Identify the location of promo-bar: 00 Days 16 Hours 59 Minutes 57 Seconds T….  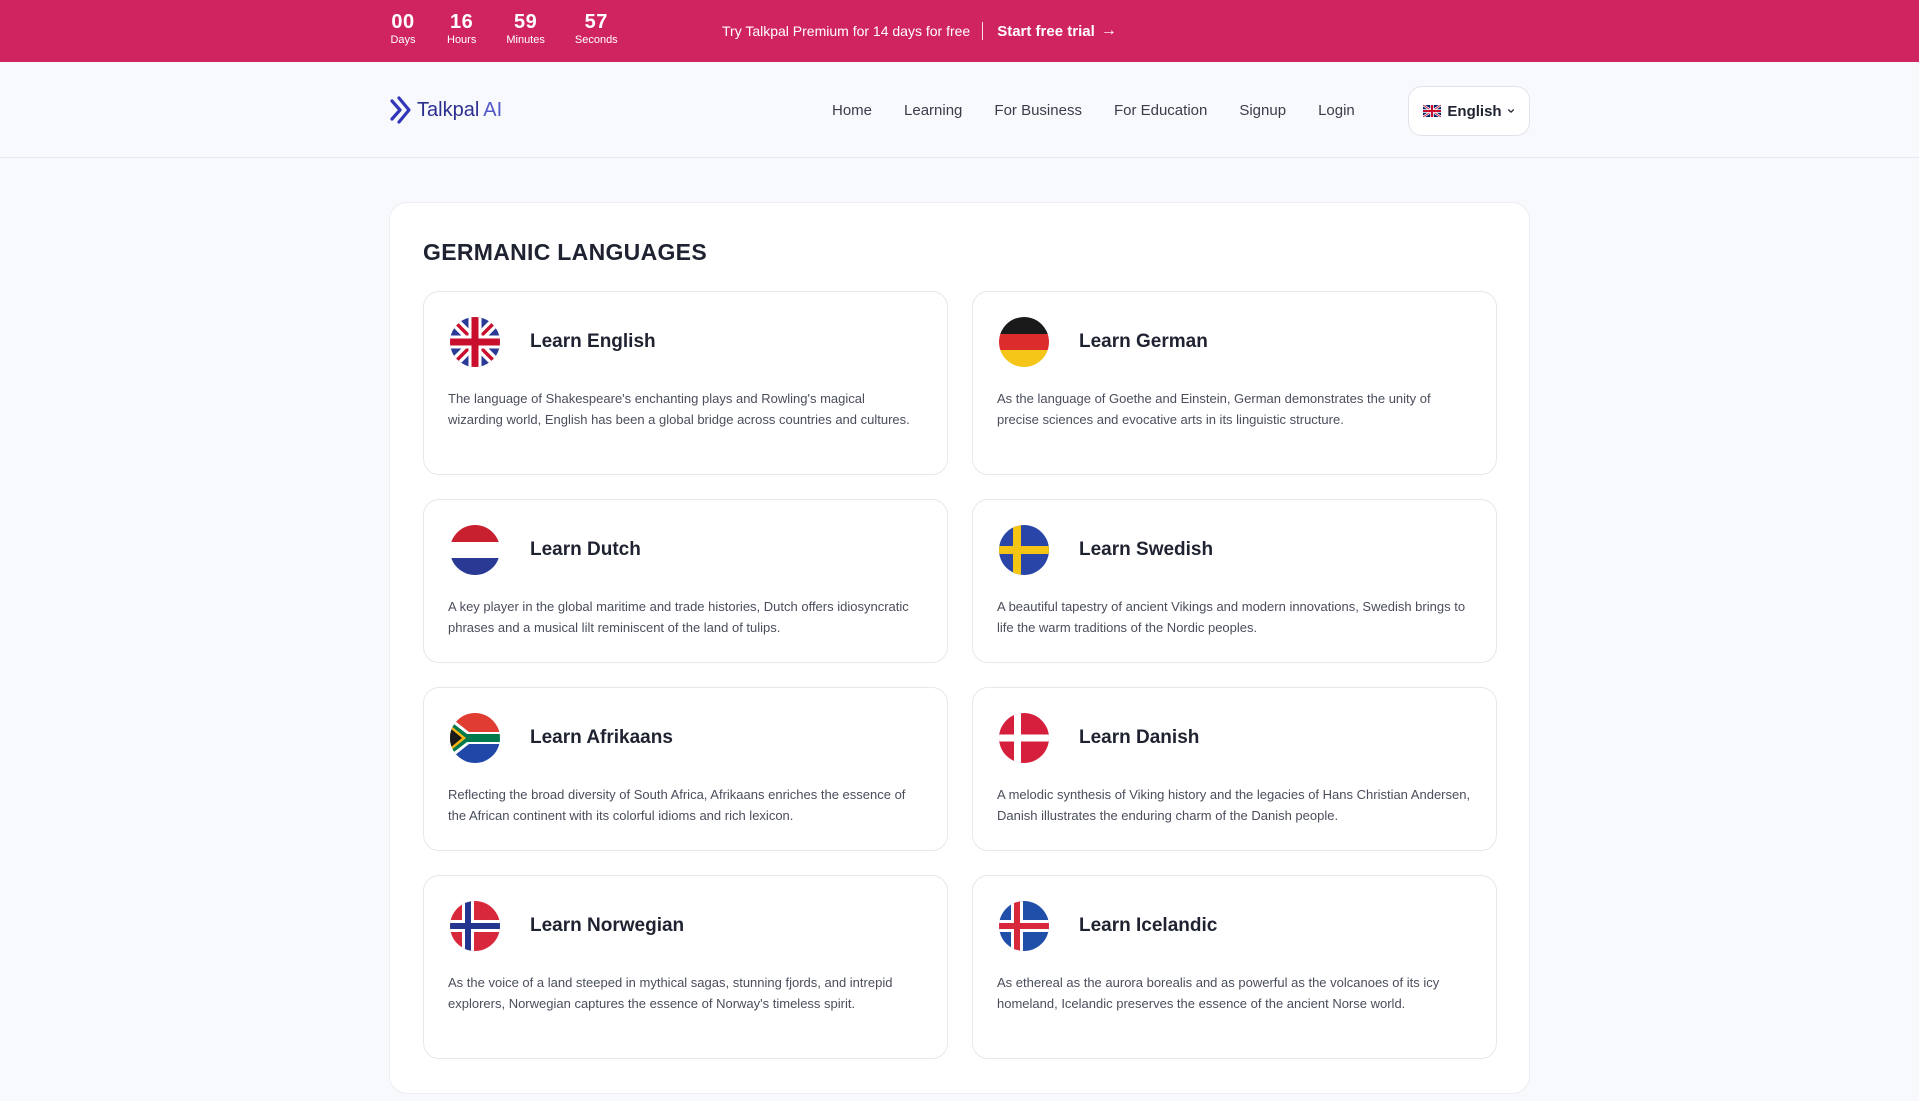
(959, 31).